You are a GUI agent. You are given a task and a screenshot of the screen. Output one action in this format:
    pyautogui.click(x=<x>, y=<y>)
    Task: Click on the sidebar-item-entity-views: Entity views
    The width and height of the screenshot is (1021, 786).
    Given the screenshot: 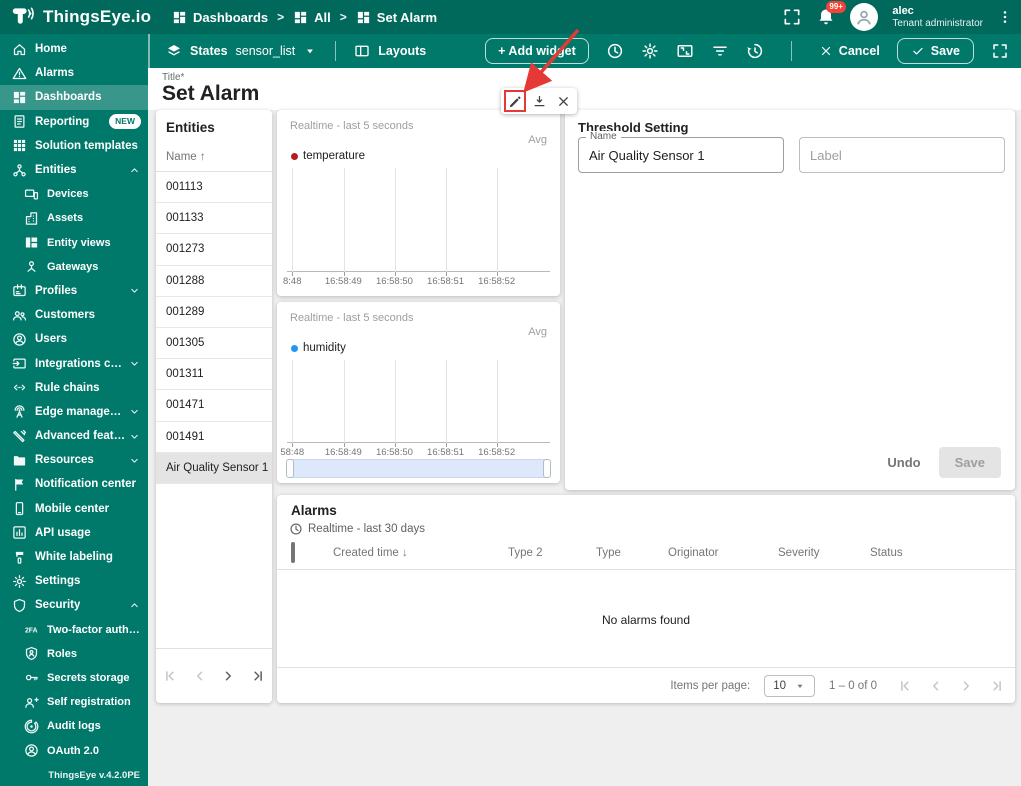 What is the action you would take?
    pyautogui.click(x=74, y=243)
    